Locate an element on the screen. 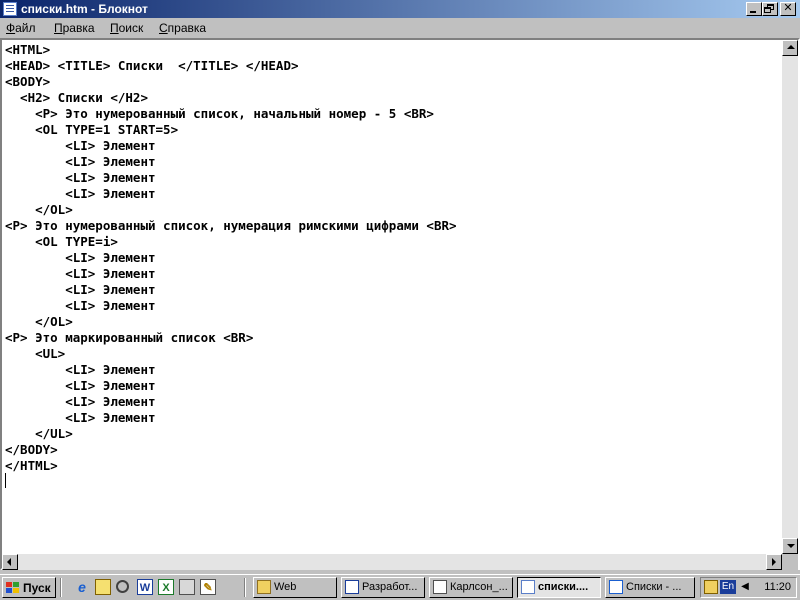  text-line: <UL> is located at coordinates (50, 353).